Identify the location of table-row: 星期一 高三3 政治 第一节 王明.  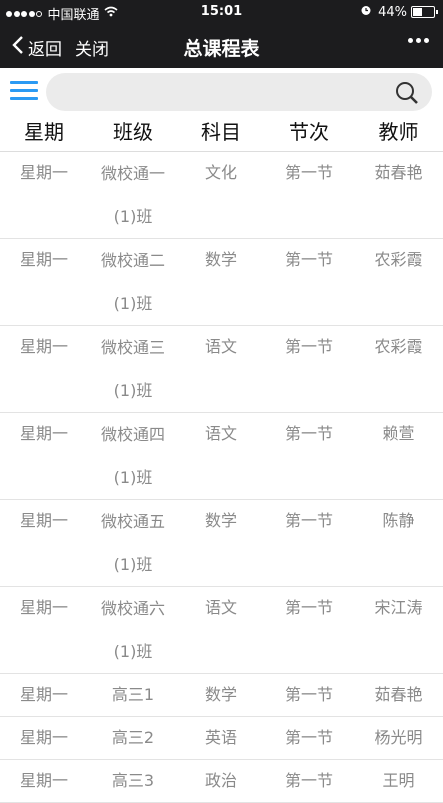
(221, 781).